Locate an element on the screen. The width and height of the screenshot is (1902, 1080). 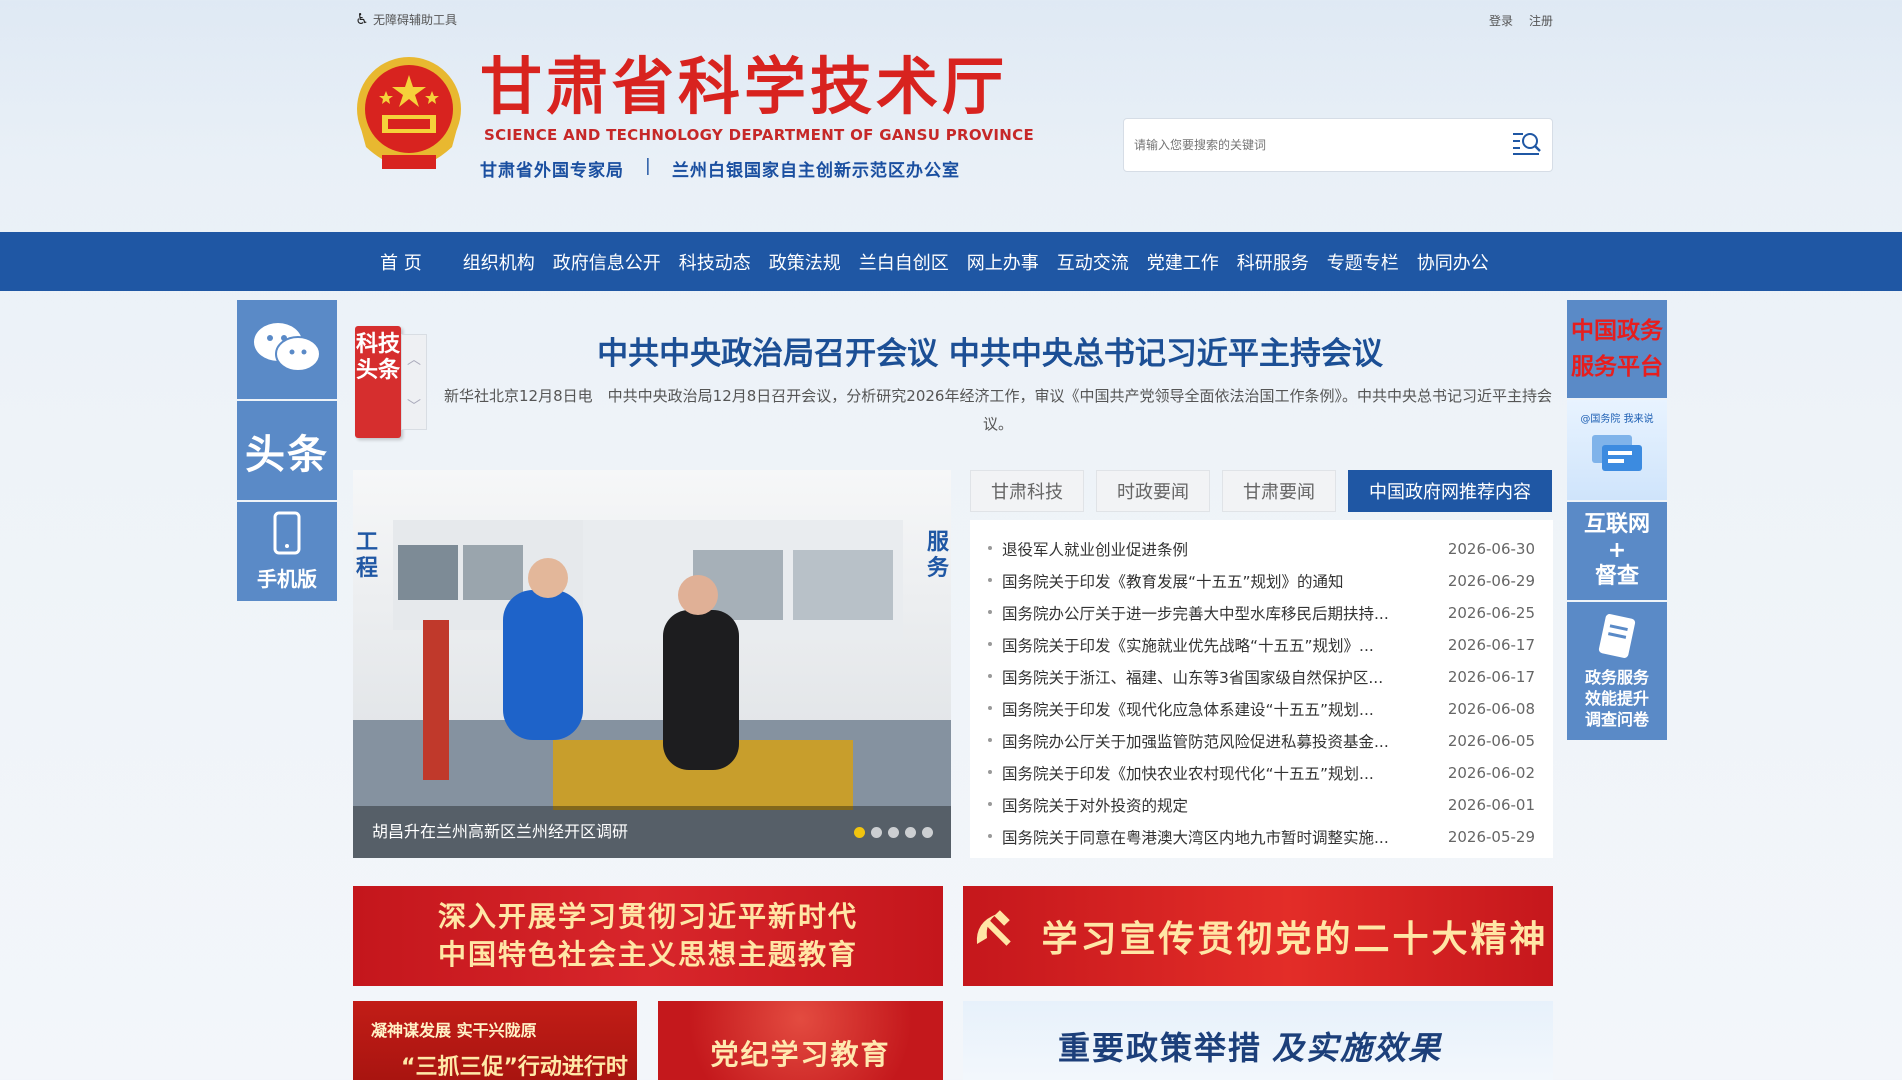
login-link: 登录 is located at coordinates (1501, 20).